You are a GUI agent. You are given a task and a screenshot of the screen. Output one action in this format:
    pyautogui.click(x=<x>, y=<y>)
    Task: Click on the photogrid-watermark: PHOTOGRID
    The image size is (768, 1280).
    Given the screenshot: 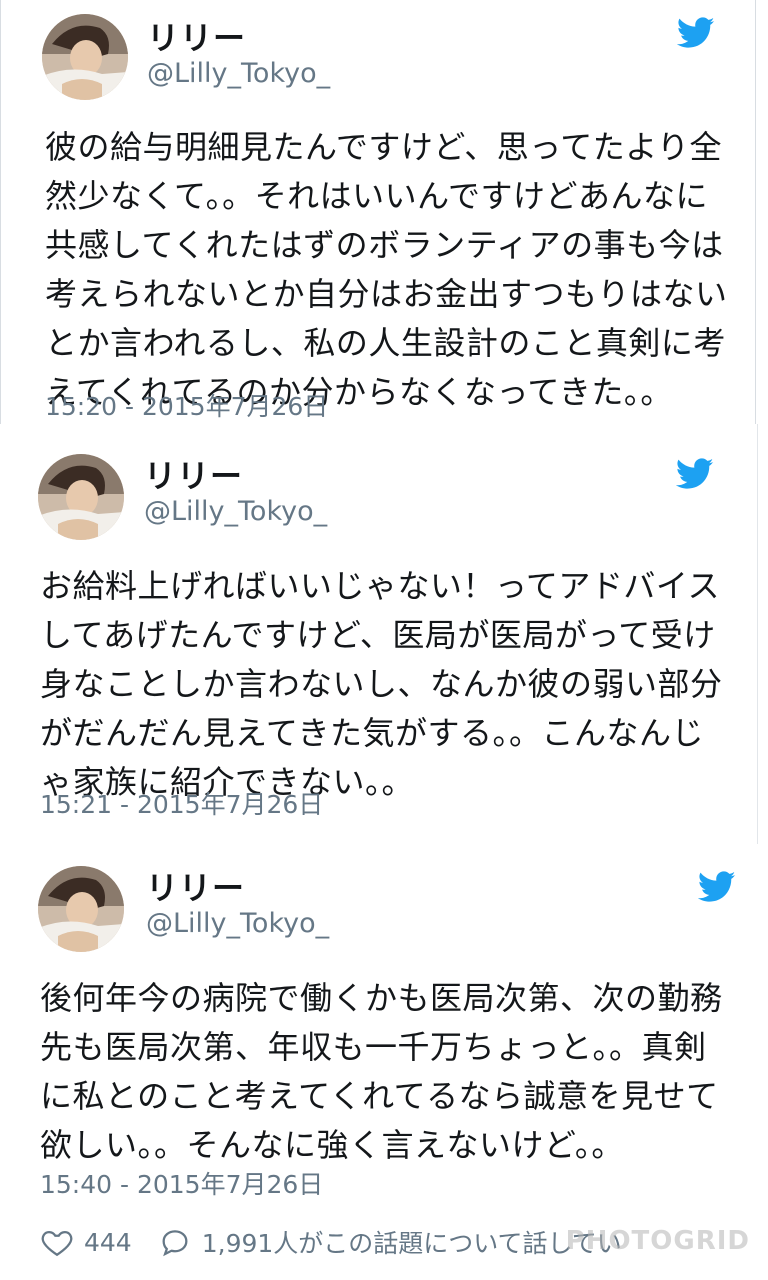 What is the action you would take?
    pyautogui.click(x=657, y=1241)
    